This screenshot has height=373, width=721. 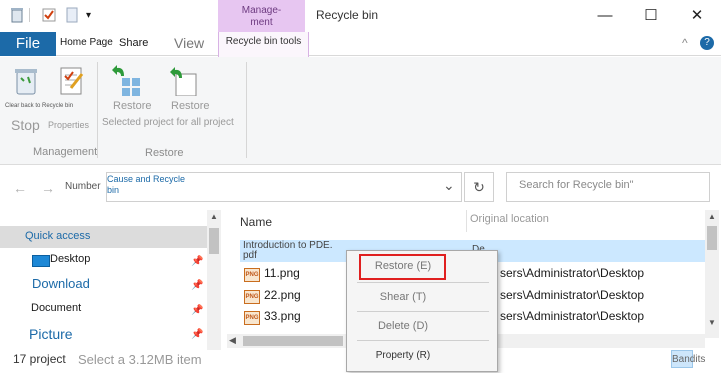 What do you see at coordinates (72, 82) in the screenshot?
I see `properties-icon` at bounding box center [72, 82].